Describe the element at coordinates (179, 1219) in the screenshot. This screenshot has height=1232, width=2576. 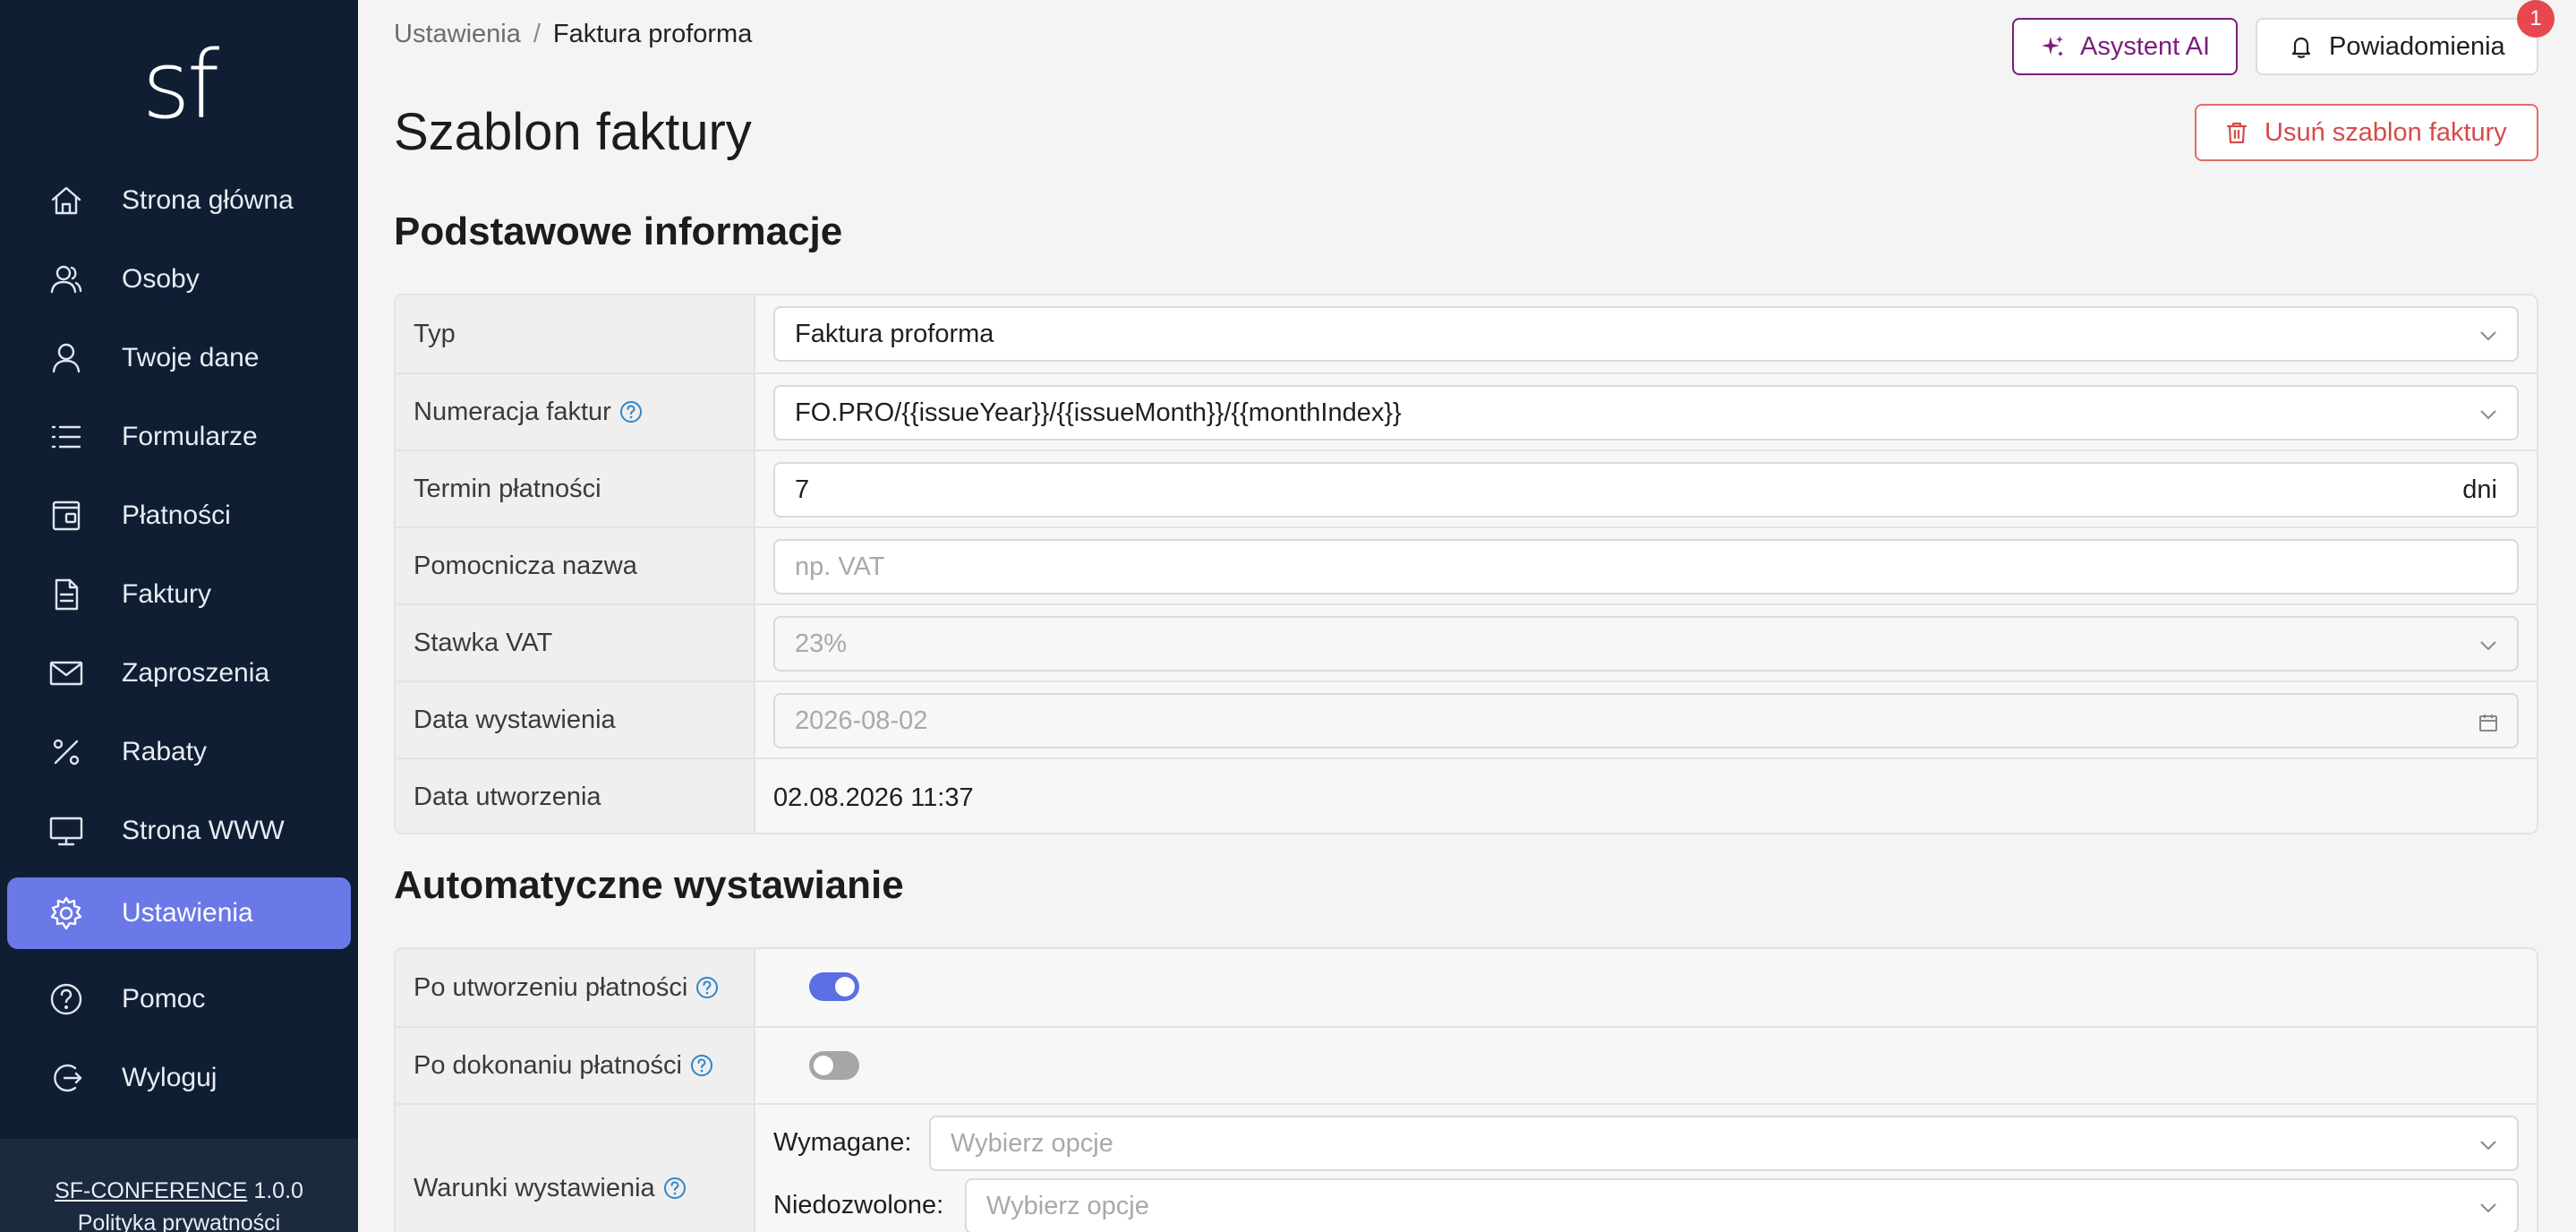
I see `privacy-link: Polityka prywatności` at that location.